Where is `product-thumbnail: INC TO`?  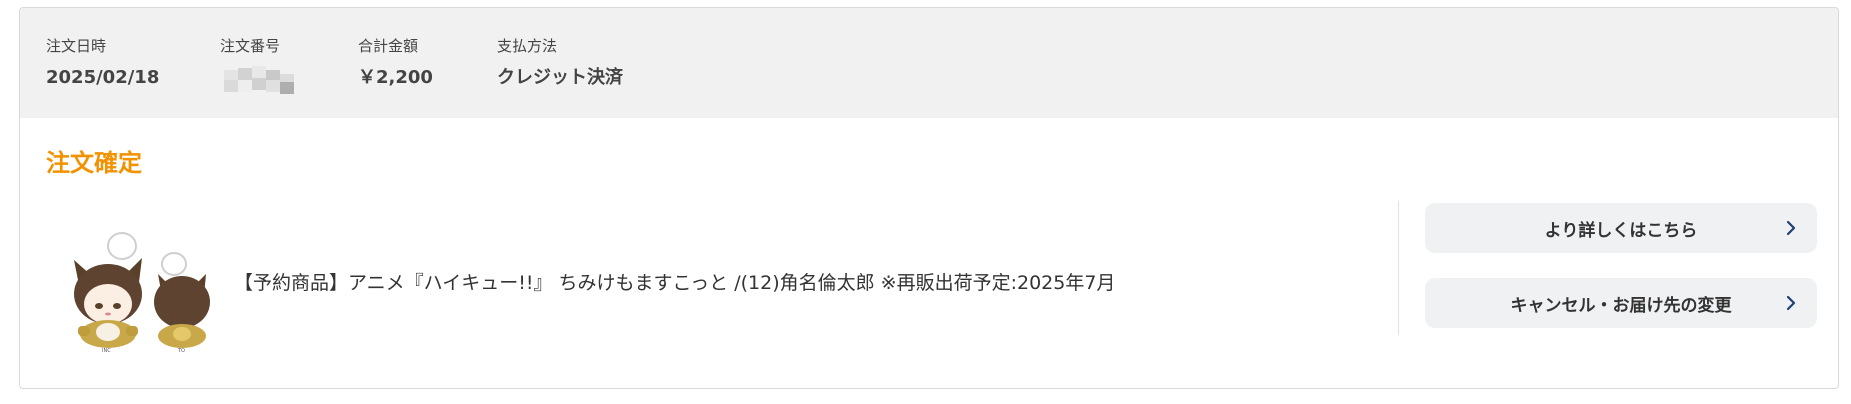
product-thumbnail: INC TO is located at coordinates (147, 288).